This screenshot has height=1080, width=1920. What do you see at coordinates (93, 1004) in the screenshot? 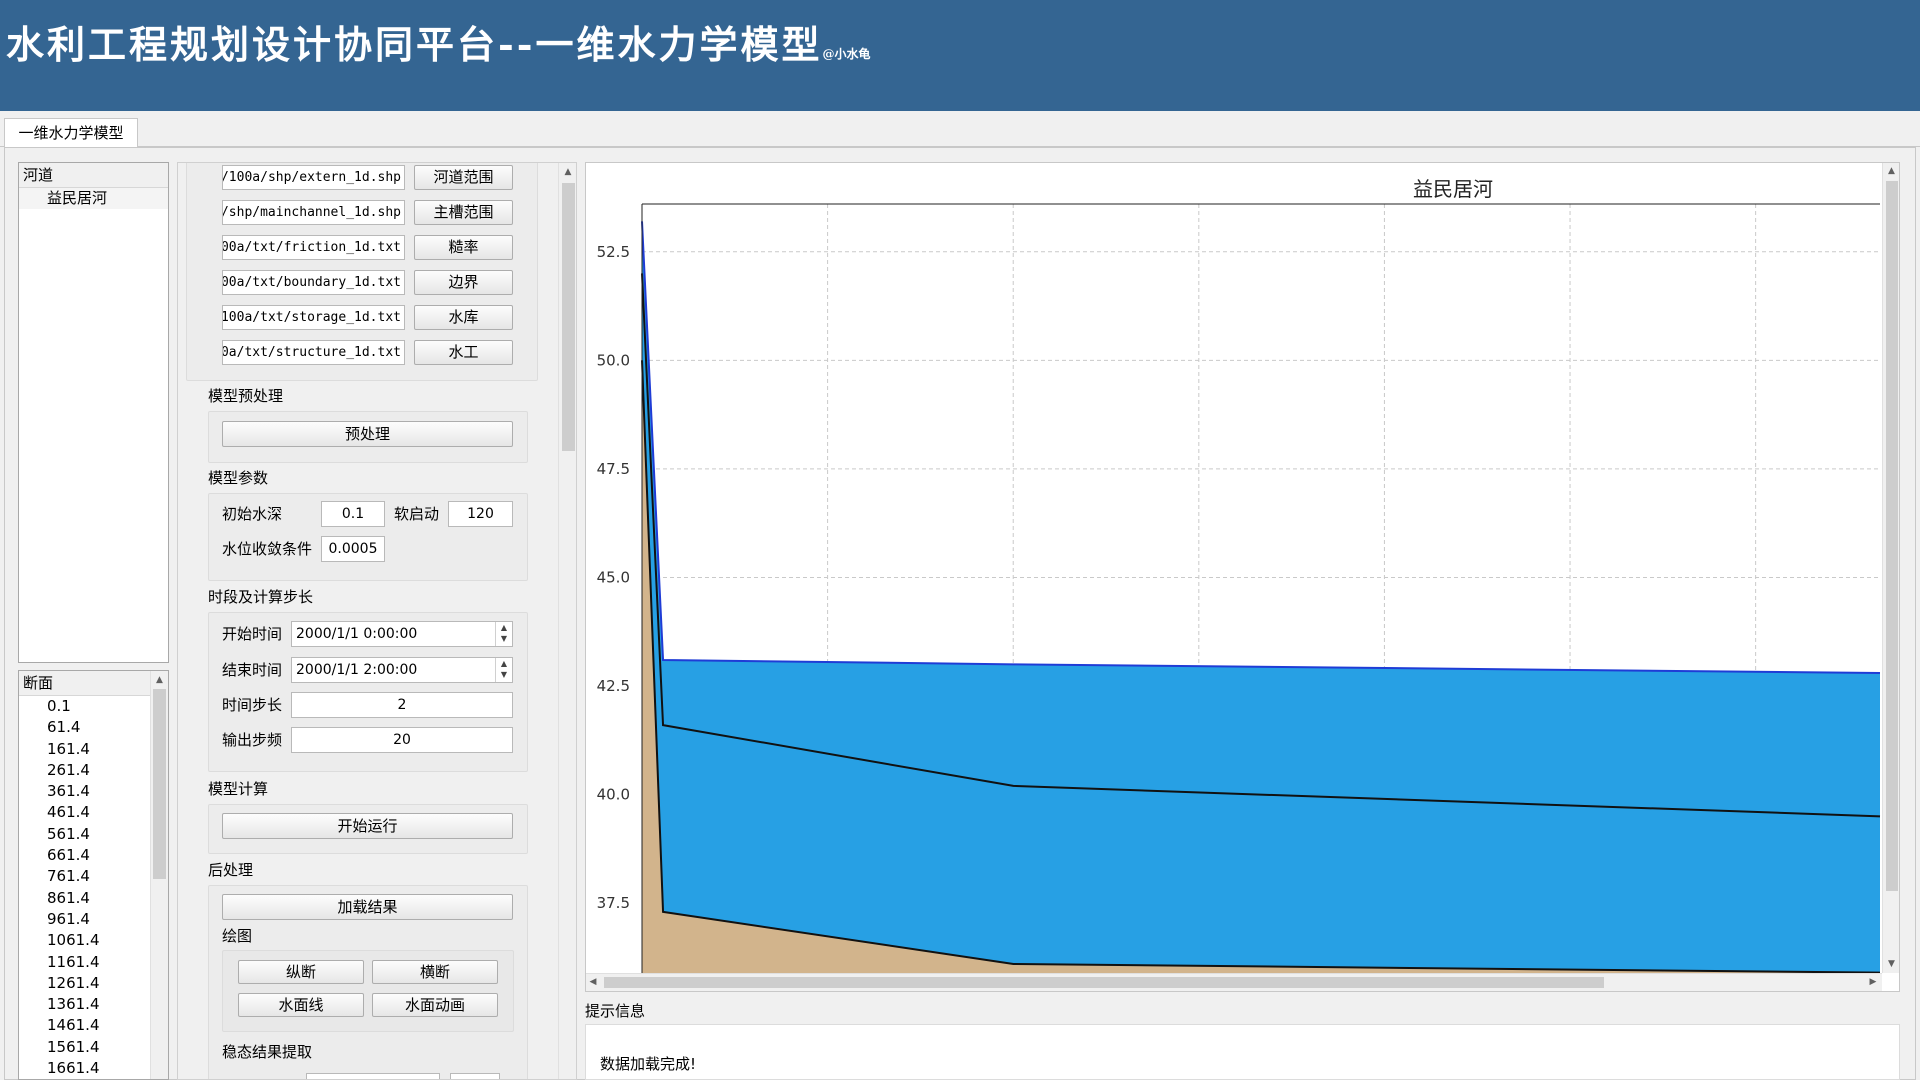
I see `section-item: 1361.4` at bounding box center [93, 1004].